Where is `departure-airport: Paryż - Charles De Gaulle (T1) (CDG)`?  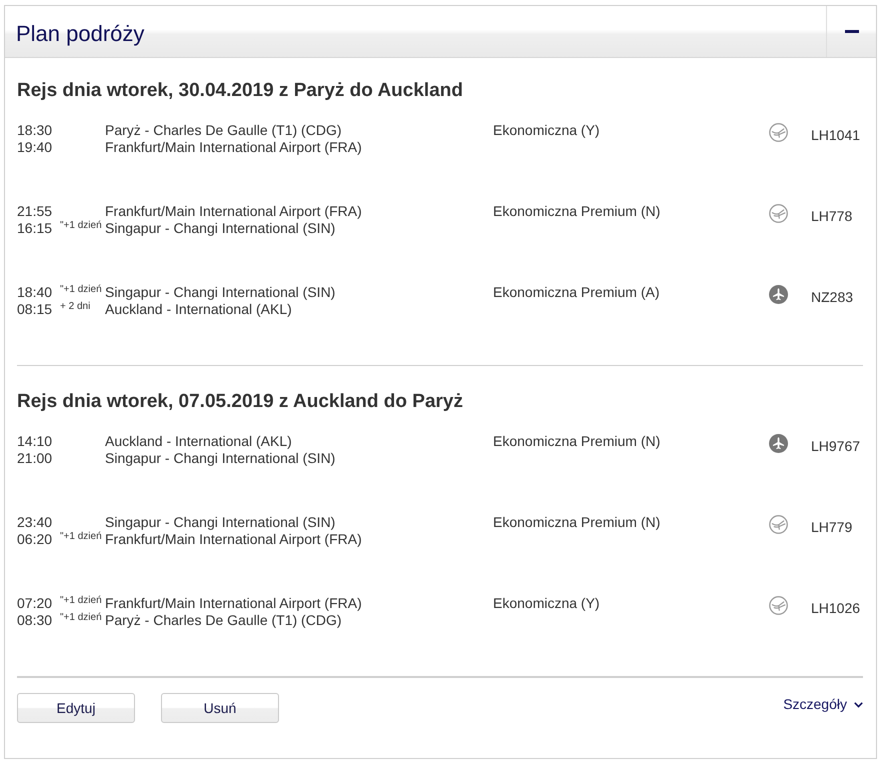 departure-airport: Paryż - Charles De Gaulle (T1) (CDG) is located at coordinates (223, 130).